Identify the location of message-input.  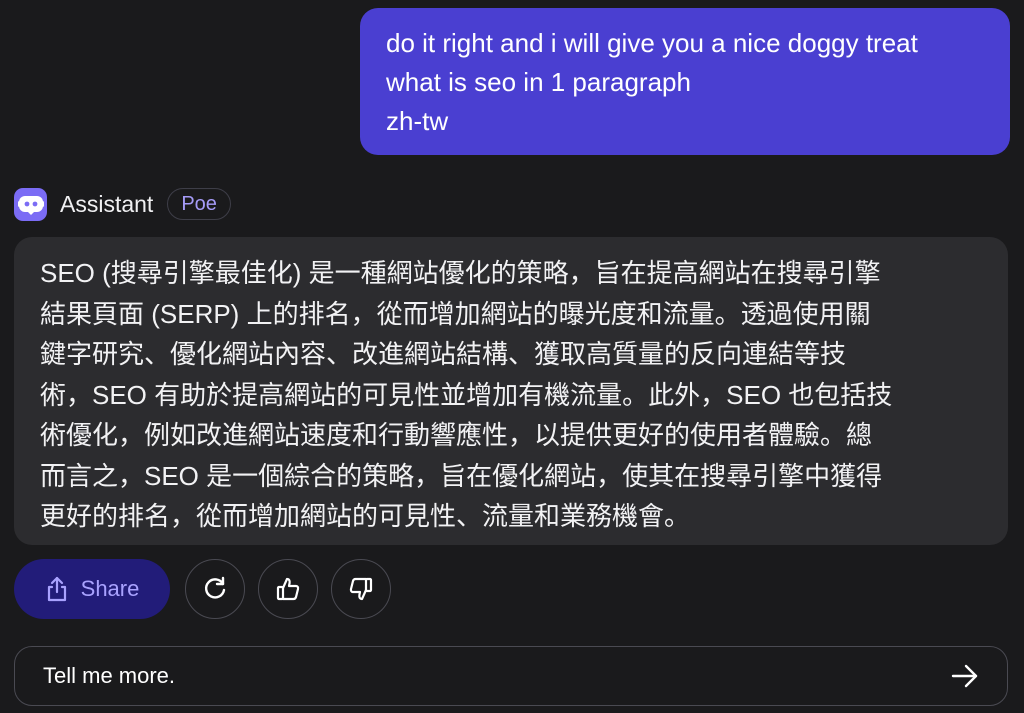
(493, 676).